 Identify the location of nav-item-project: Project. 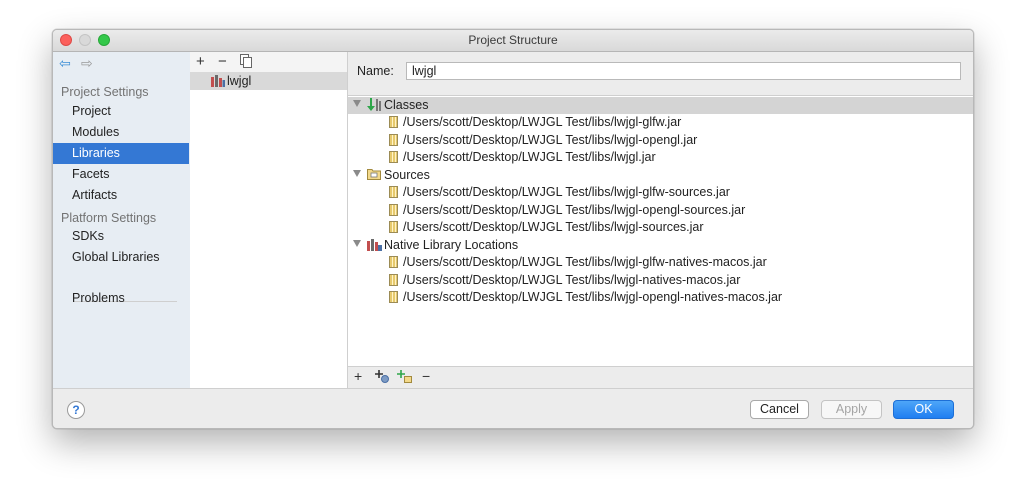
(121, 111).